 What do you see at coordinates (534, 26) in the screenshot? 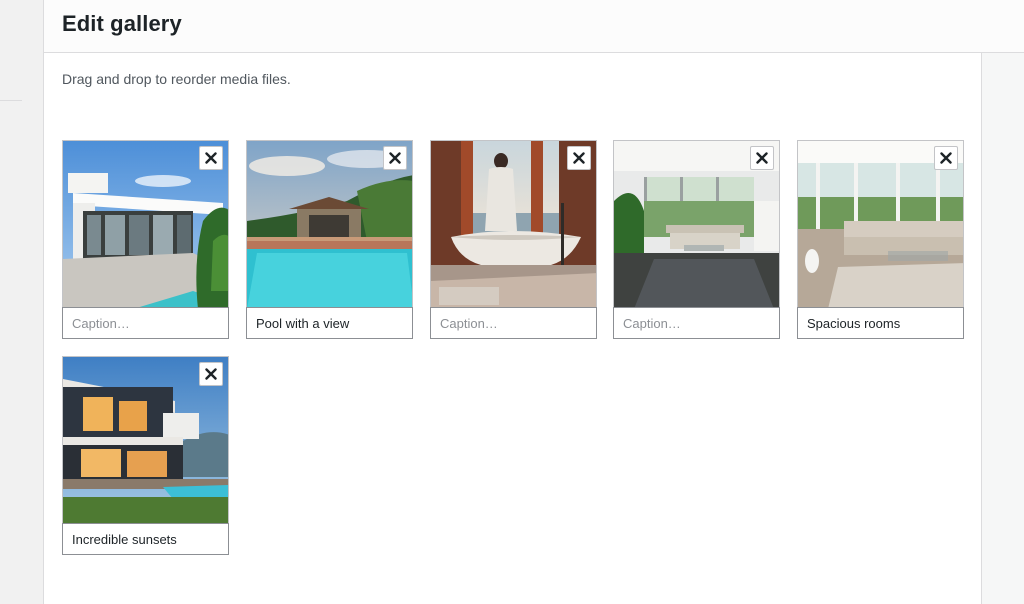
I see `modal-header: Edit gallery` at bounding box center [534, 26].